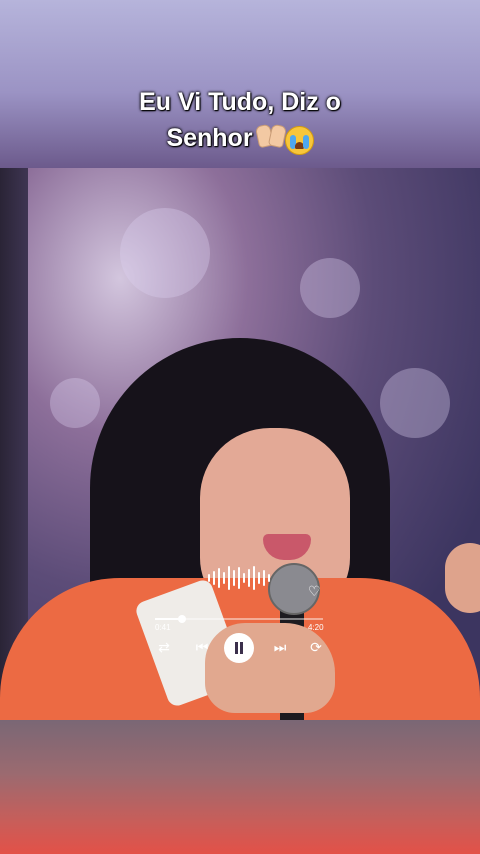  What do you see at coordinates (202, 647) in the screenshot?
I see `previous-icon: ⏮` at bounding box center [202, 647].